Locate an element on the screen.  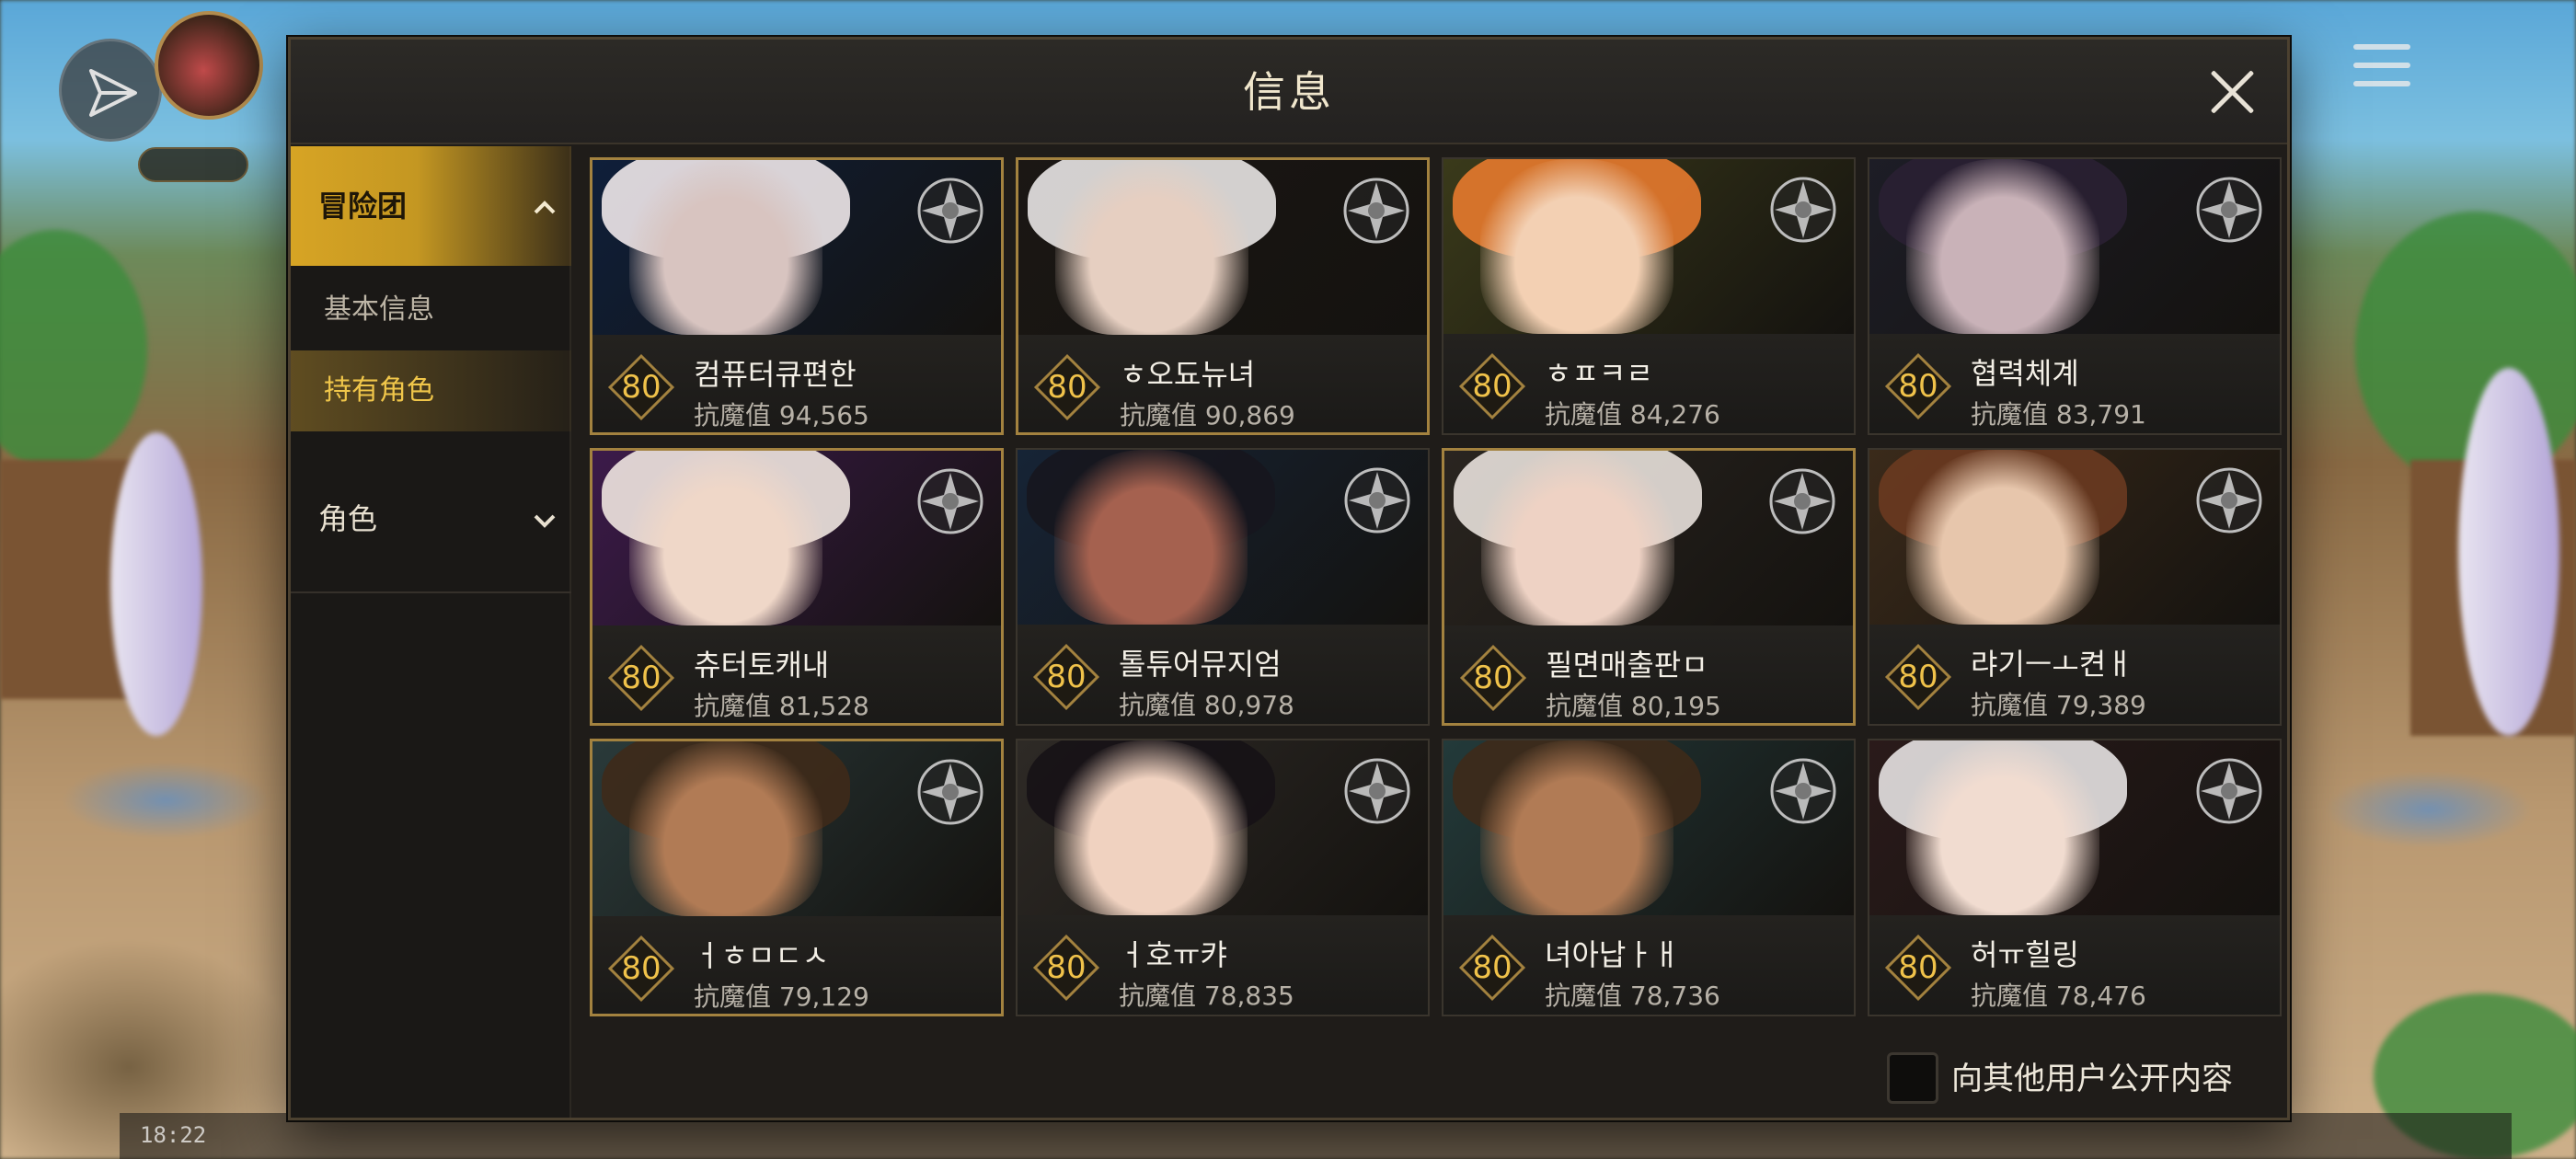
character-info: 80 톨튜어뮤지엄 抗魔值 80,978 is located at coordinates (1223, 674).